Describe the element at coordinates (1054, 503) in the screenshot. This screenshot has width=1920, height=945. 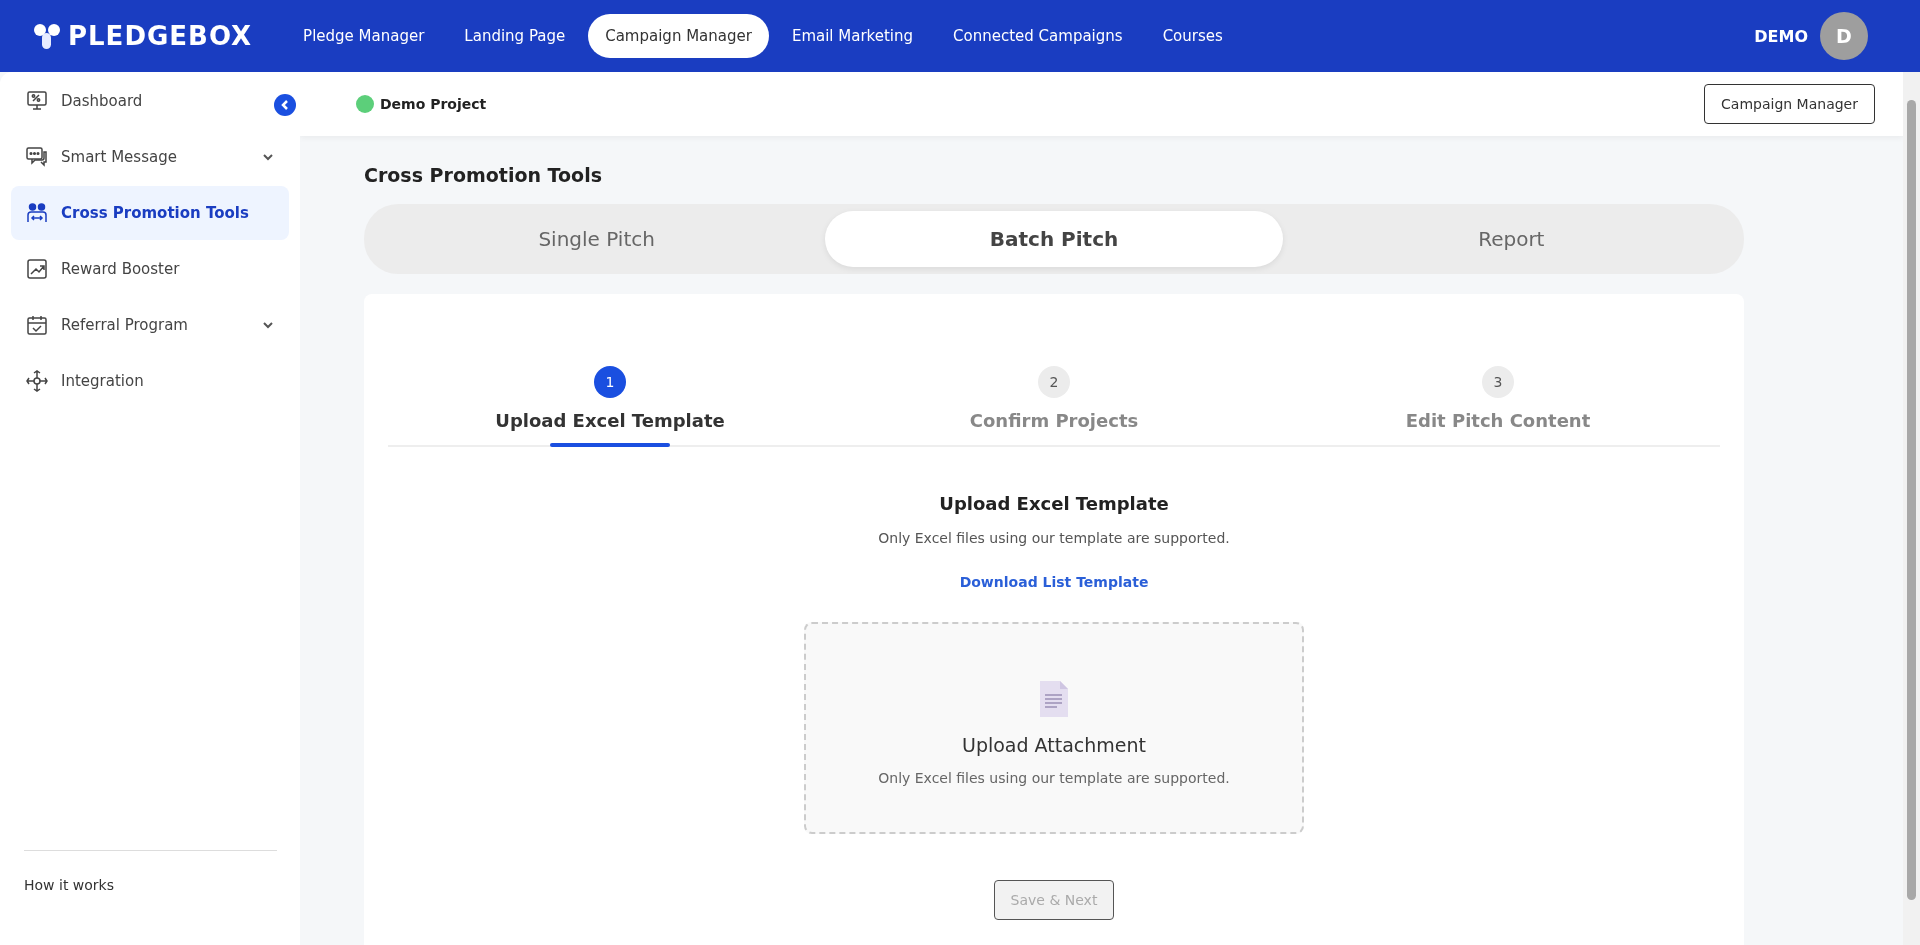
I see `upload-title: Upload Excel Template` at that location.